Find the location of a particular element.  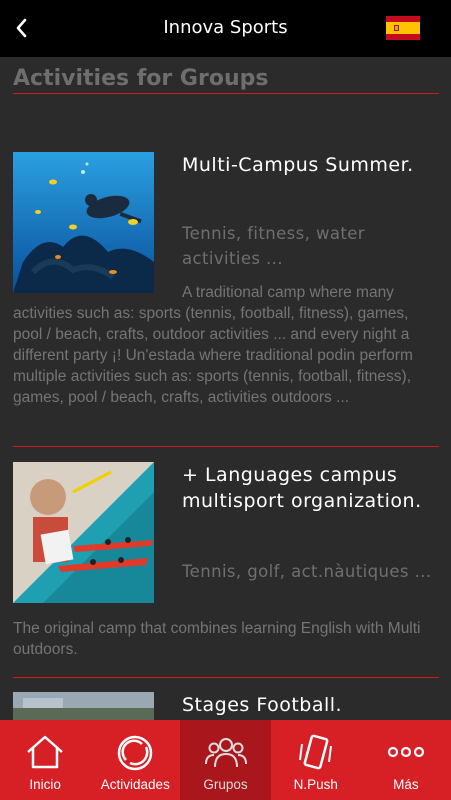

activity-title: Multi-Campus Summer. is located at coordinates (312, 165).